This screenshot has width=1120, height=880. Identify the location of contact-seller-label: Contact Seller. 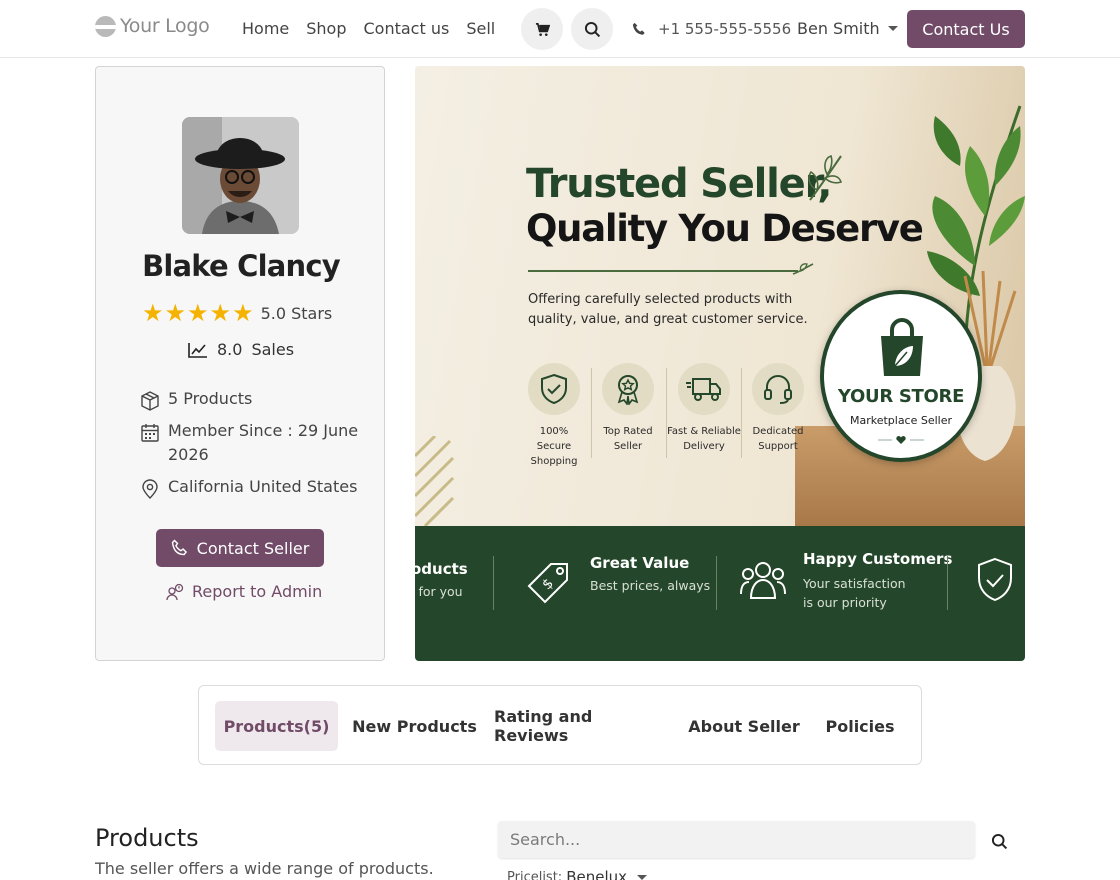
(253, 548).